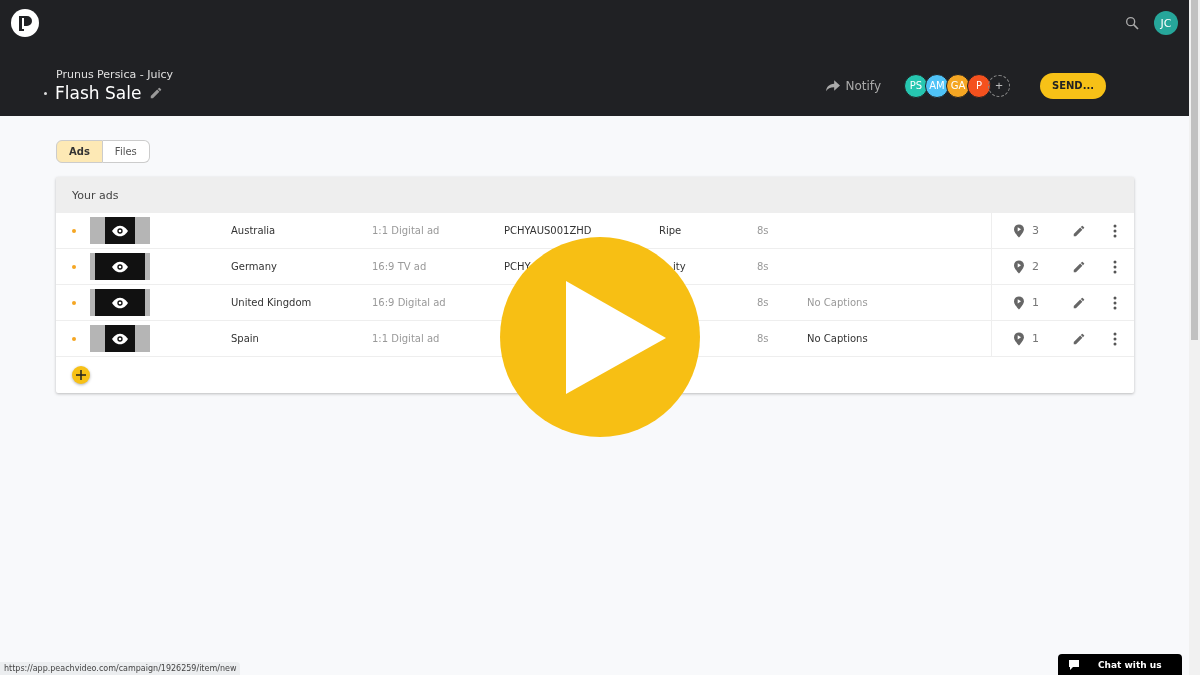 This screenshot has height=675, width=1200. Describe the element at coordinates (245, 338) in the screenshot. I see `country: Spain` at that location.